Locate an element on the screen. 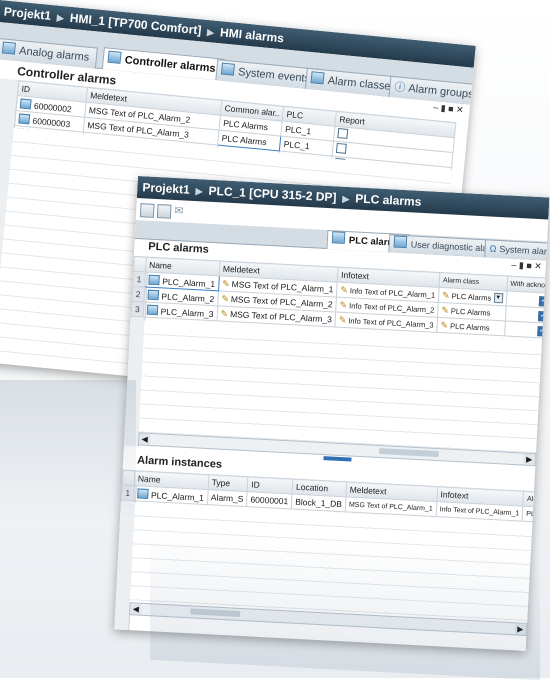  col-alarm-c: Alarm c is located at coordinates (536, 499).